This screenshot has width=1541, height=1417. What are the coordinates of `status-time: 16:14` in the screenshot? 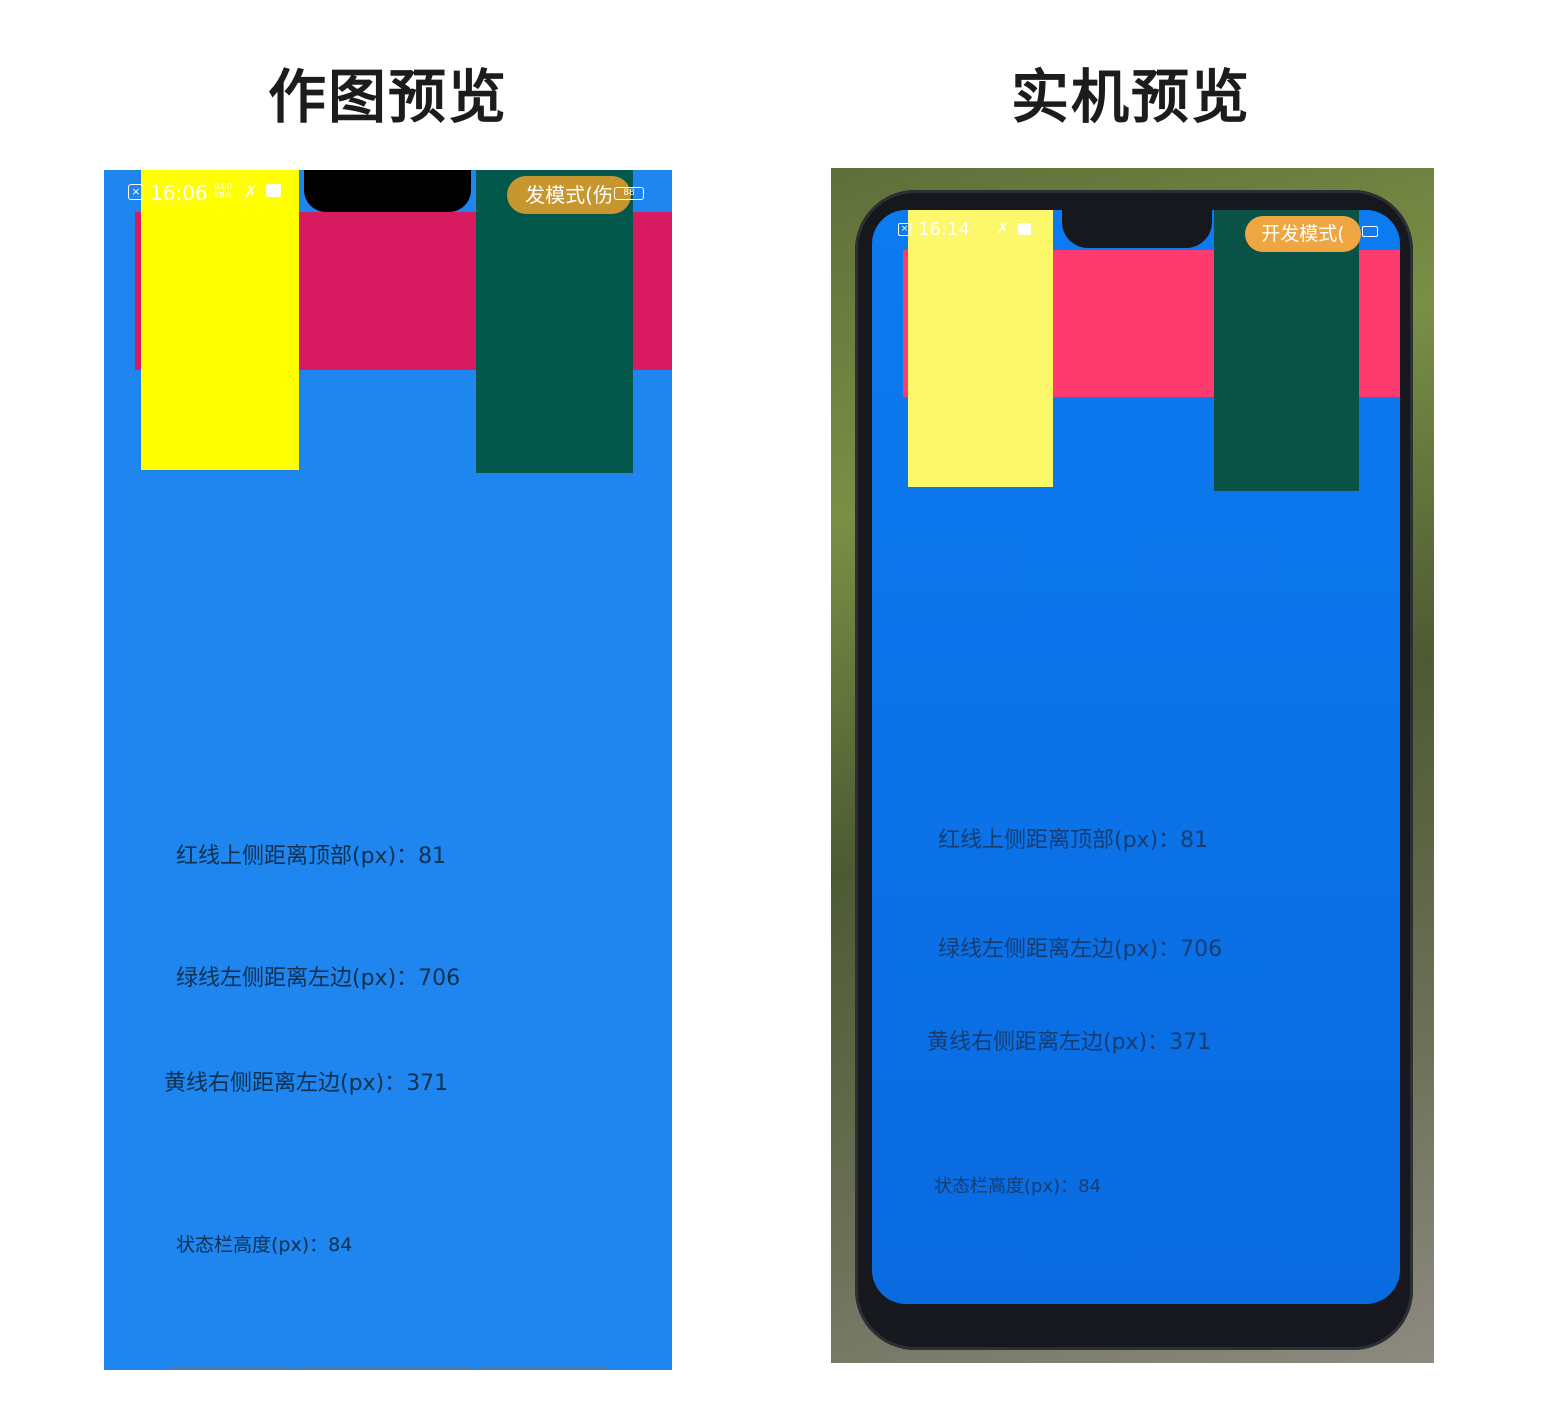 It's located at (944, 229).